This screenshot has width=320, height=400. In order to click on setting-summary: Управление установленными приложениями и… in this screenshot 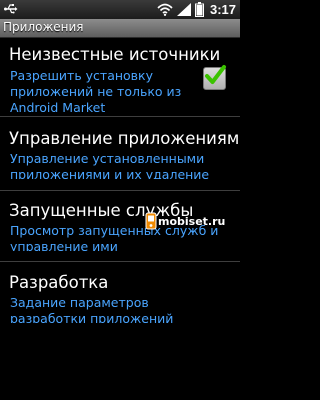, I will do `click(110, 165)`.